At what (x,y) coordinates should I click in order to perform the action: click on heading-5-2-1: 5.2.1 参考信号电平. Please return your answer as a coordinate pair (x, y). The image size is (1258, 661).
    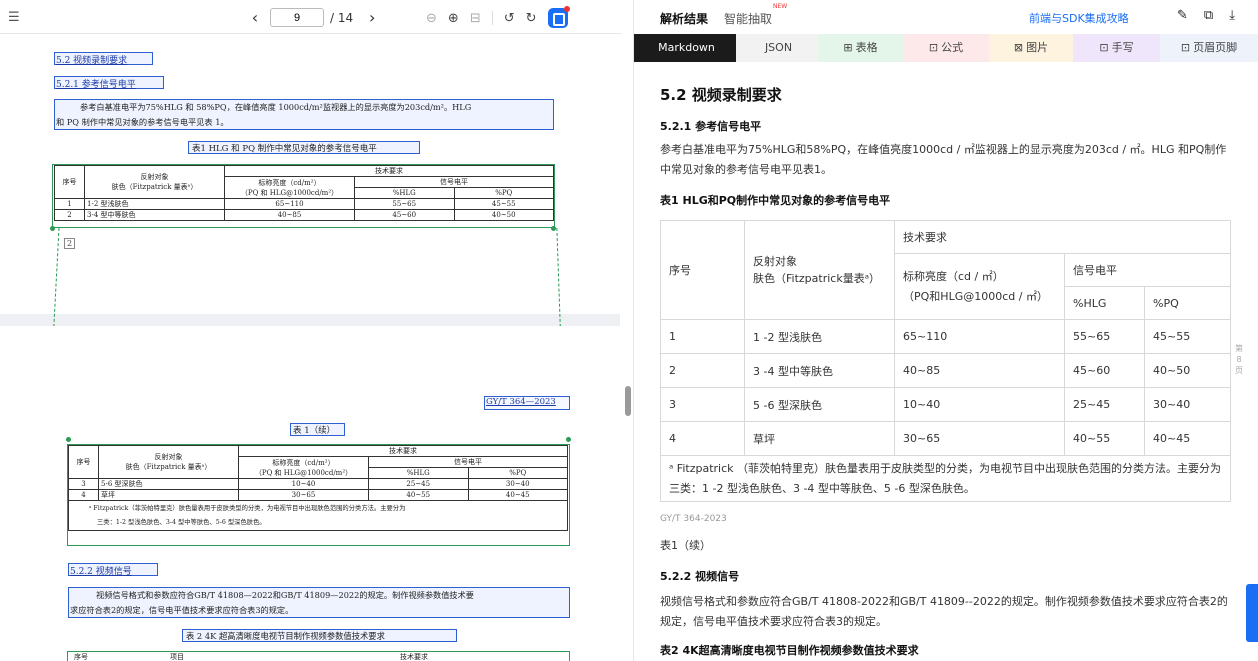
    Looking at the image, I should click on (96, 85).